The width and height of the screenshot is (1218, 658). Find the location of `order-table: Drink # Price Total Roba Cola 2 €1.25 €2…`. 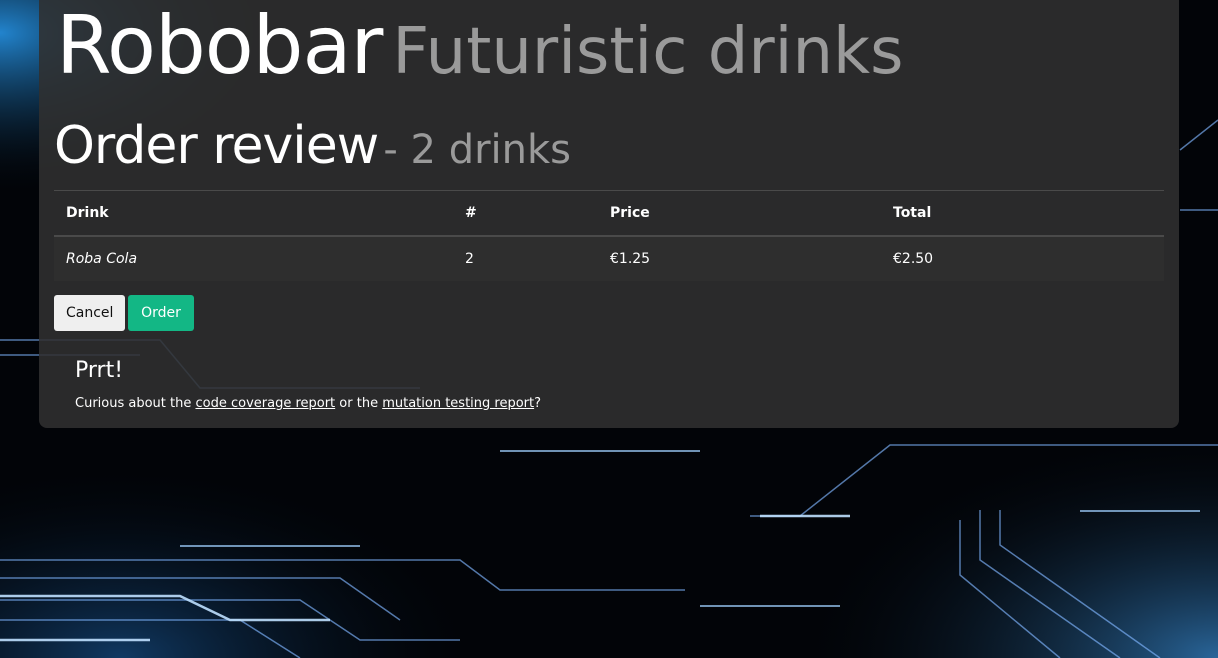

order-table: Drink # Price Total Roba Cola 2 €1.25 €2… is located at coordinates (609, 235).